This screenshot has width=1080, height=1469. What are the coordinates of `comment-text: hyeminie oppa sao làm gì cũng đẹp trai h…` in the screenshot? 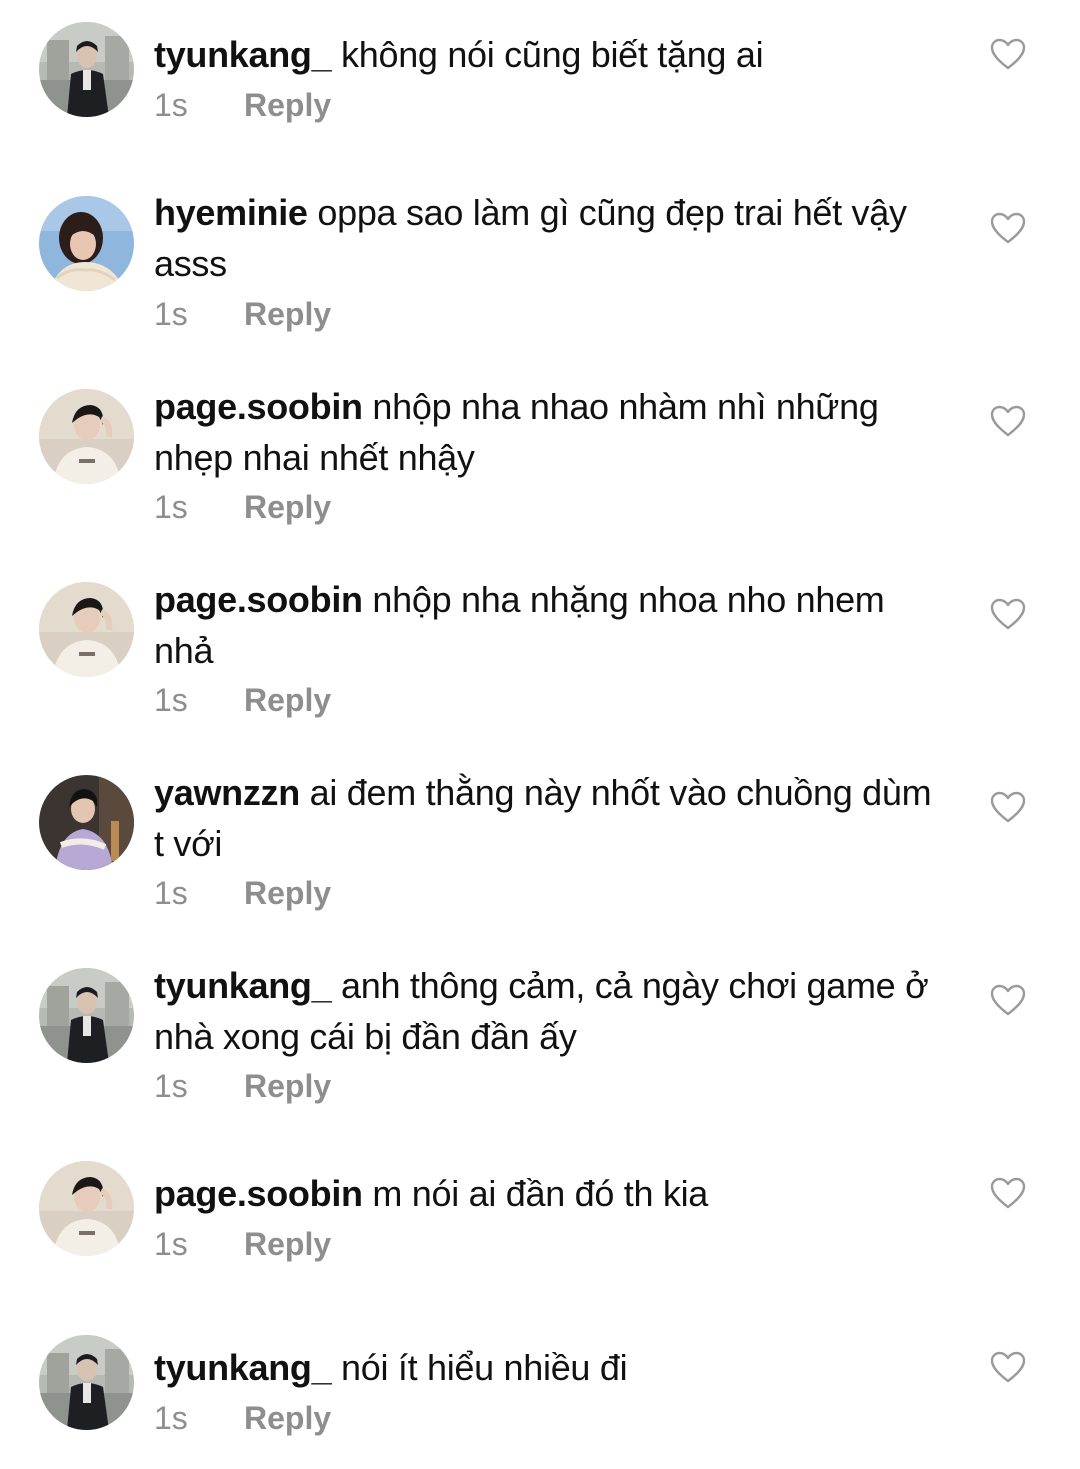 It's located at (549, 238).